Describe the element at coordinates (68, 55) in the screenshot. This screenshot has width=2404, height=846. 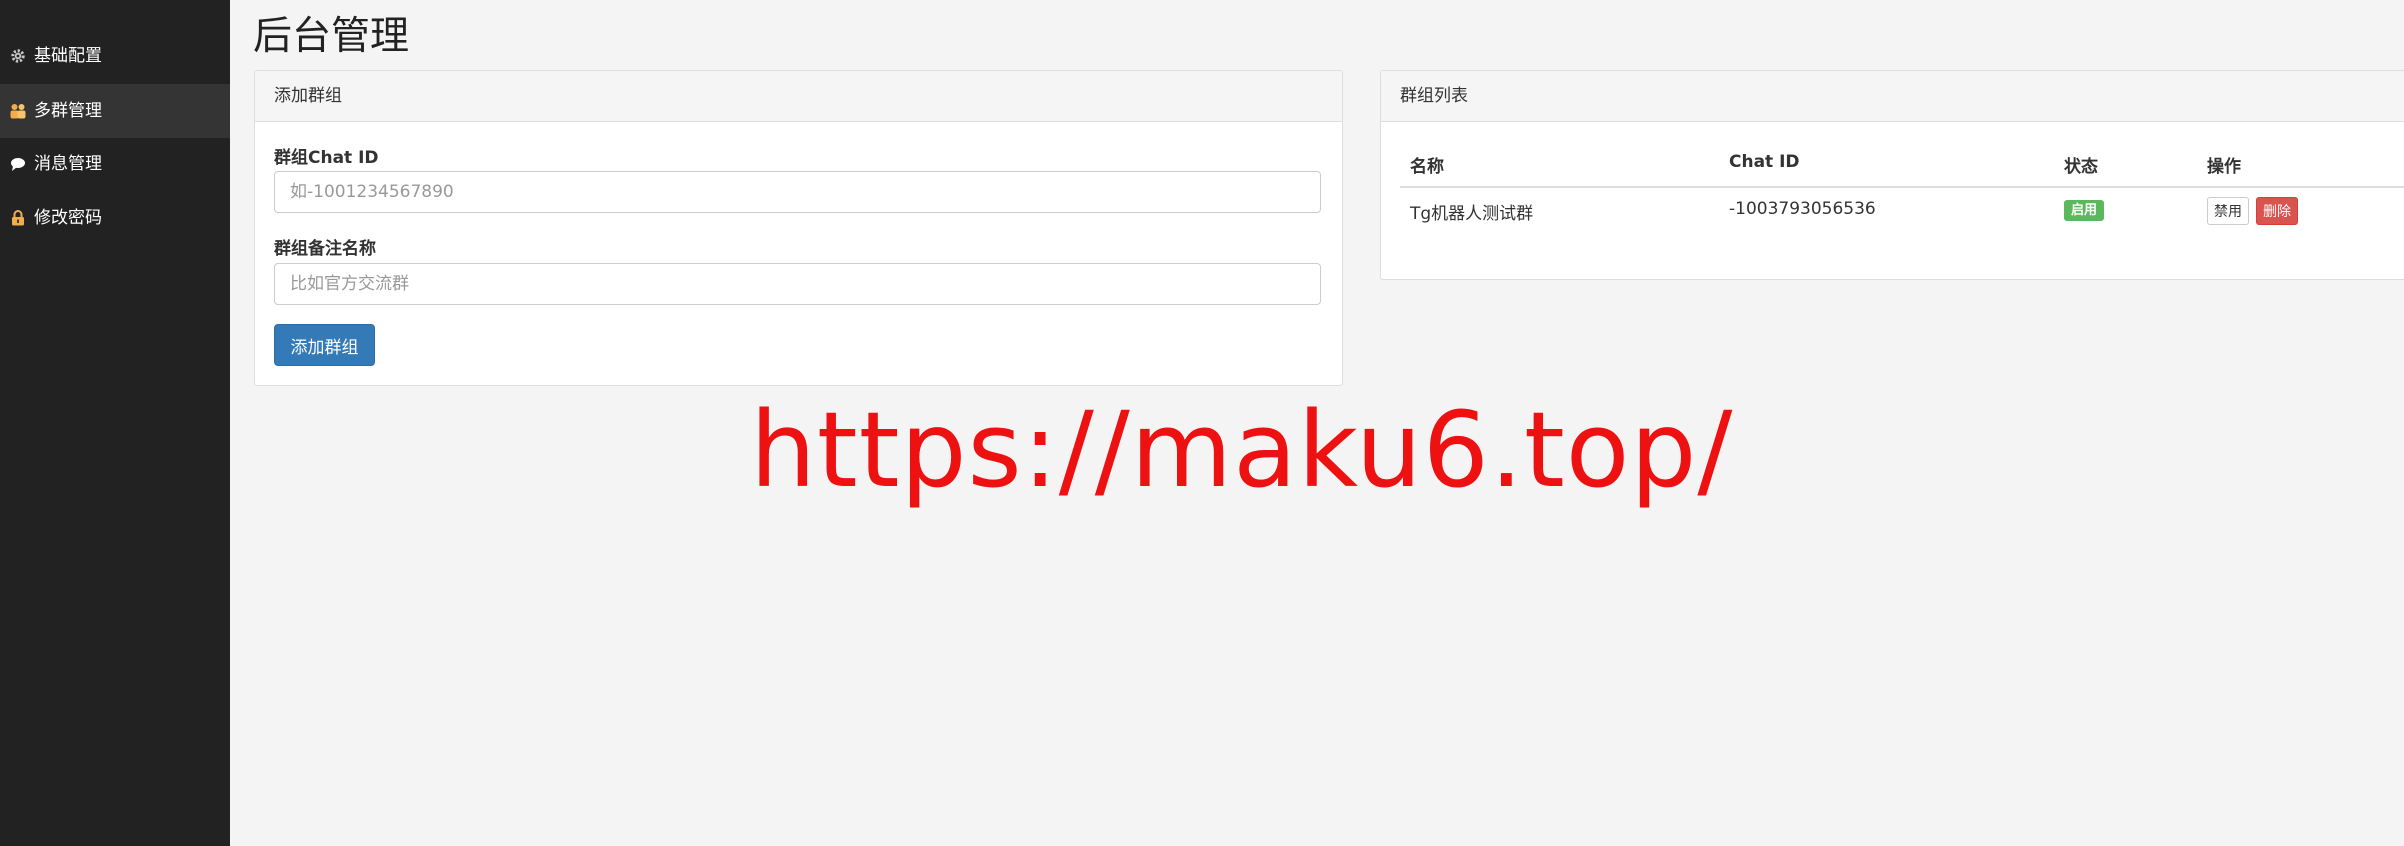
I see `sidebar-item-label: 基础配置` at that location.